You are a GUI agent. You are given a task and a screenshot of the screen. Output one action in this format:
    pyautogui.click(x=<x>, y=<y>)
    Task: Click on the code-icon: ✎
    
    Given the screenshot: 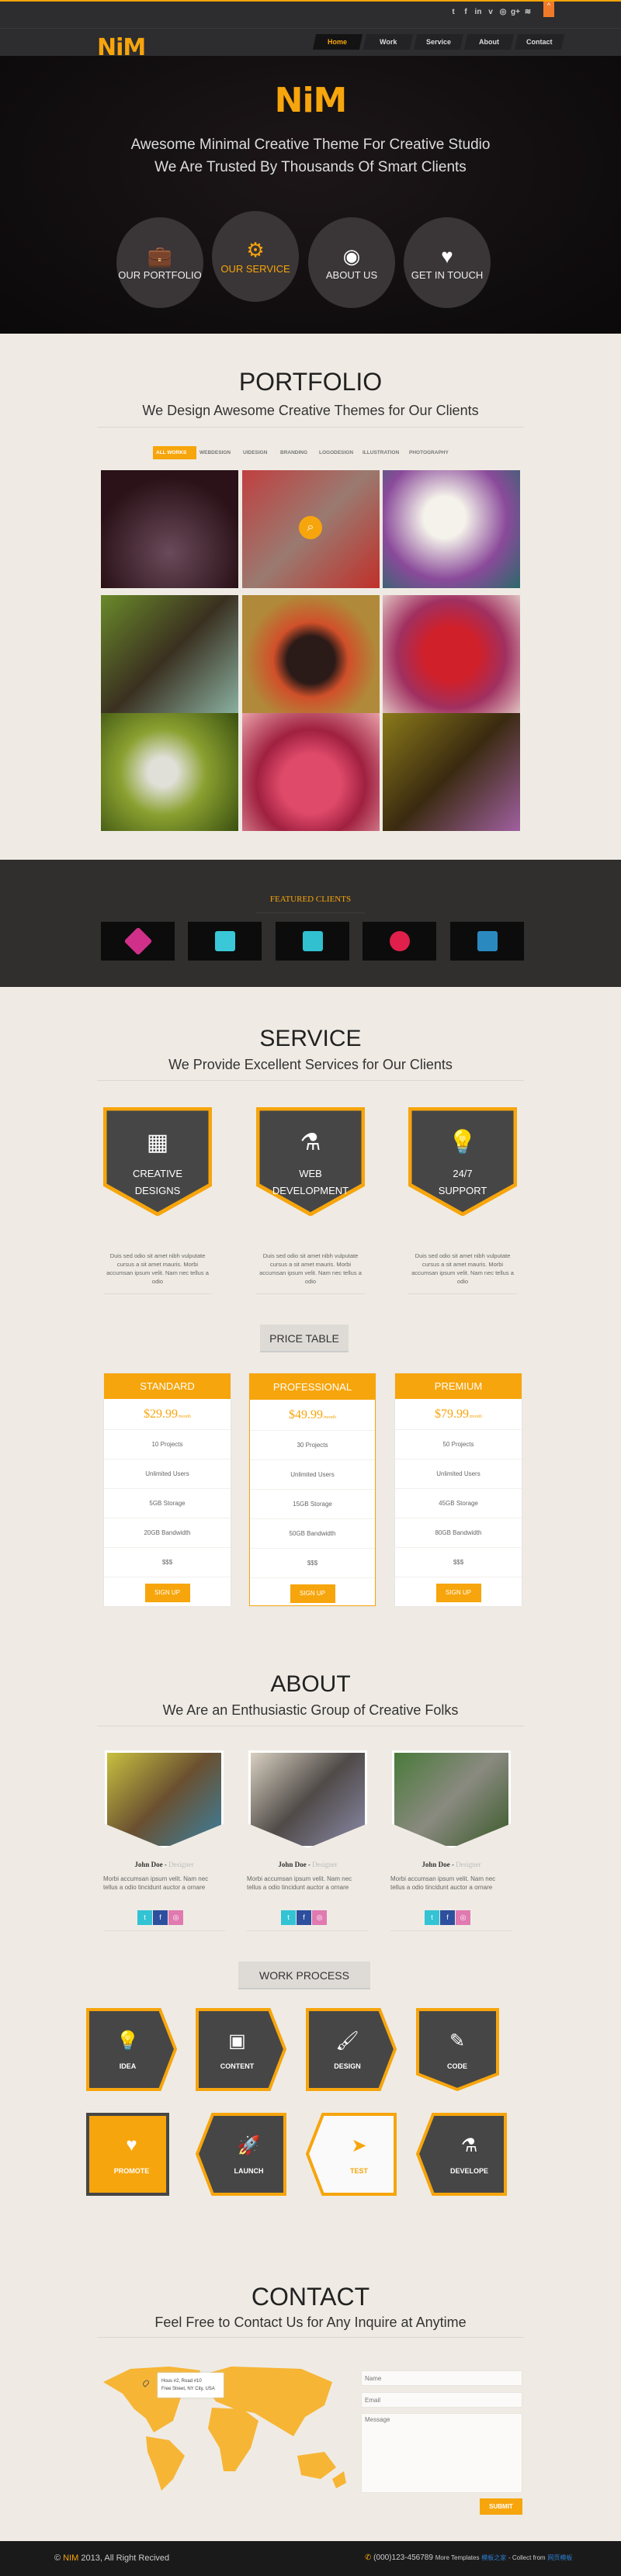 What is the action you would take?
    pyautogui.click(x=457, y=2041)
    